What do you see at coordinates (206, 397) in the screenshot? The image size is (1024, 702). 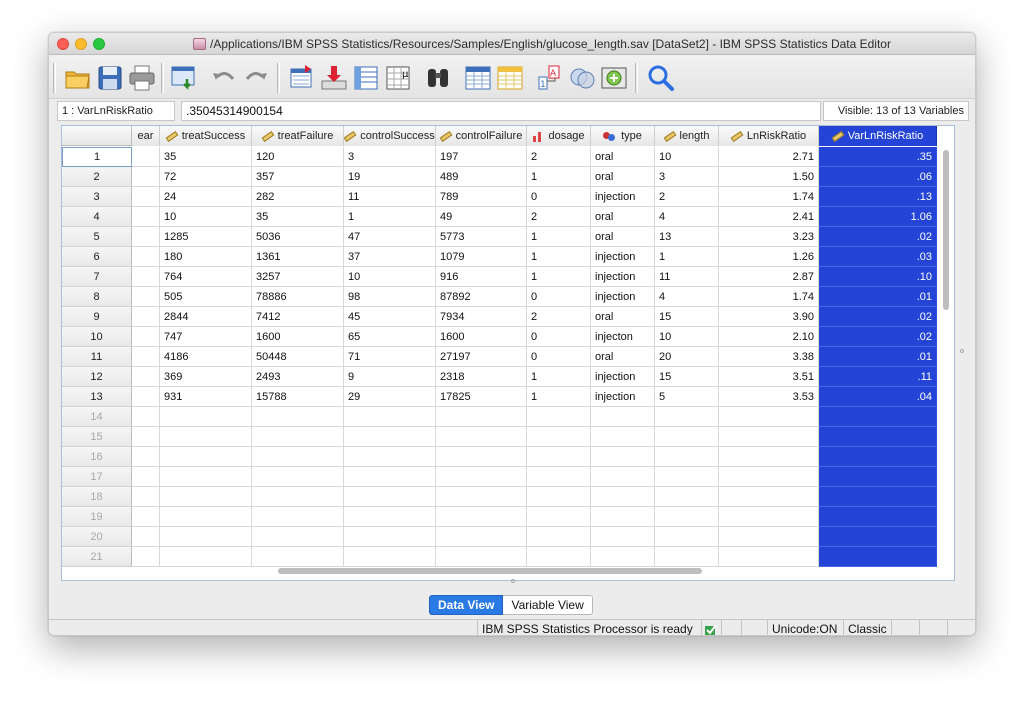 I see `data-cell-treatsuccess: 931` at bounding box center [206, 397].